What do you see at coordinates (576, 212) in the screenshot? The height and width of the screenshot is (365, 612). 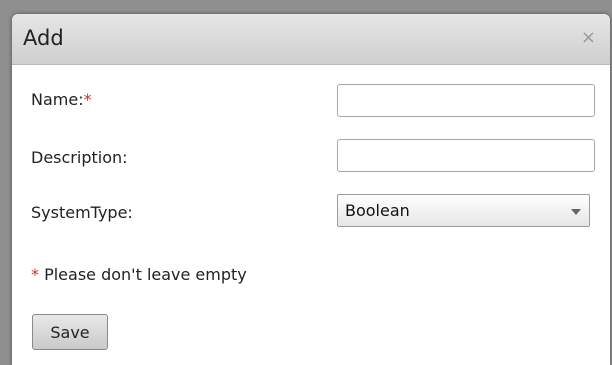 I see `chevron-down-icon` at bounding box center [576, 212].